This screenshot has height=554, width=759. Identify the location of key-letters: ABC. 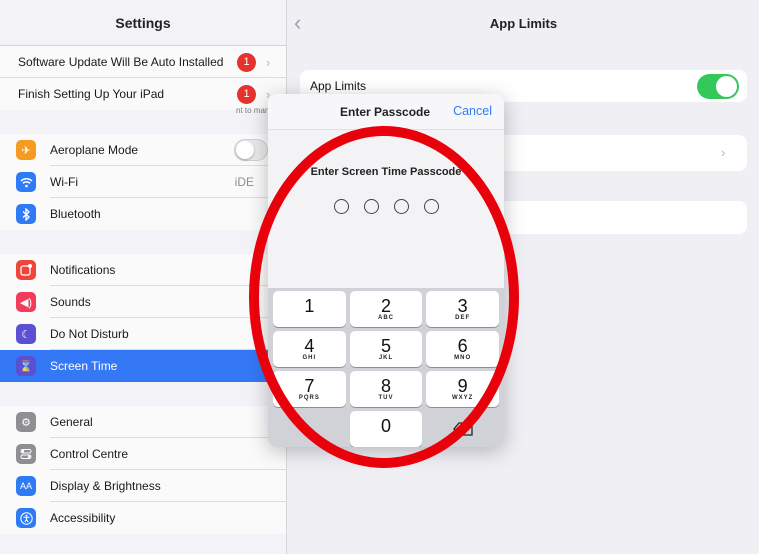
(385, 317).